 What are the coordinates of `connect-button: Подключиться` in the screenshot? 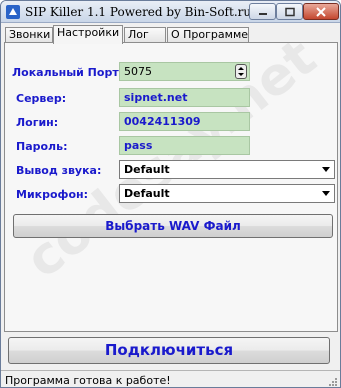 It's located at (169, 350).